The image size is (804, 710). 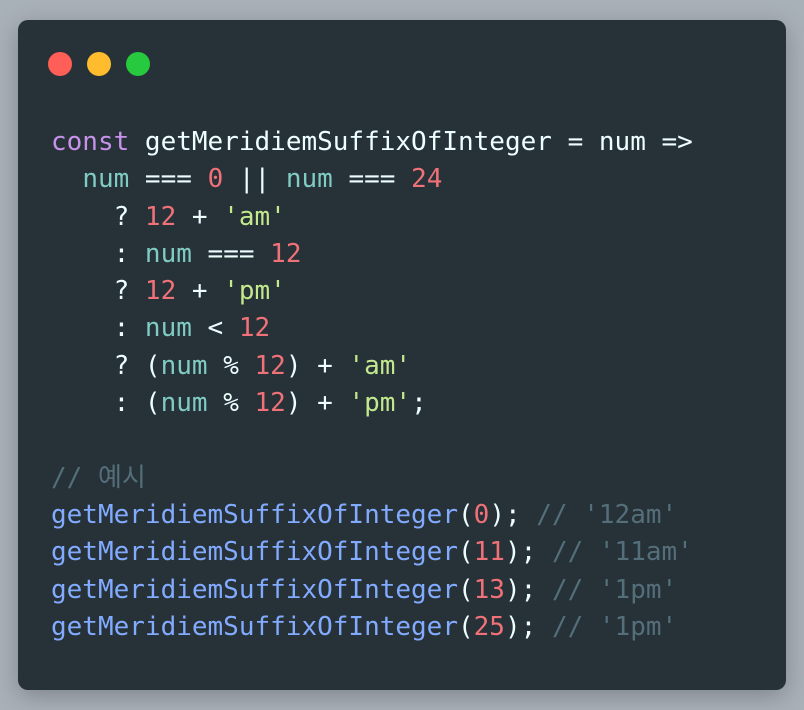 I want to click on code-token: =>, so click(x=669, y=142).